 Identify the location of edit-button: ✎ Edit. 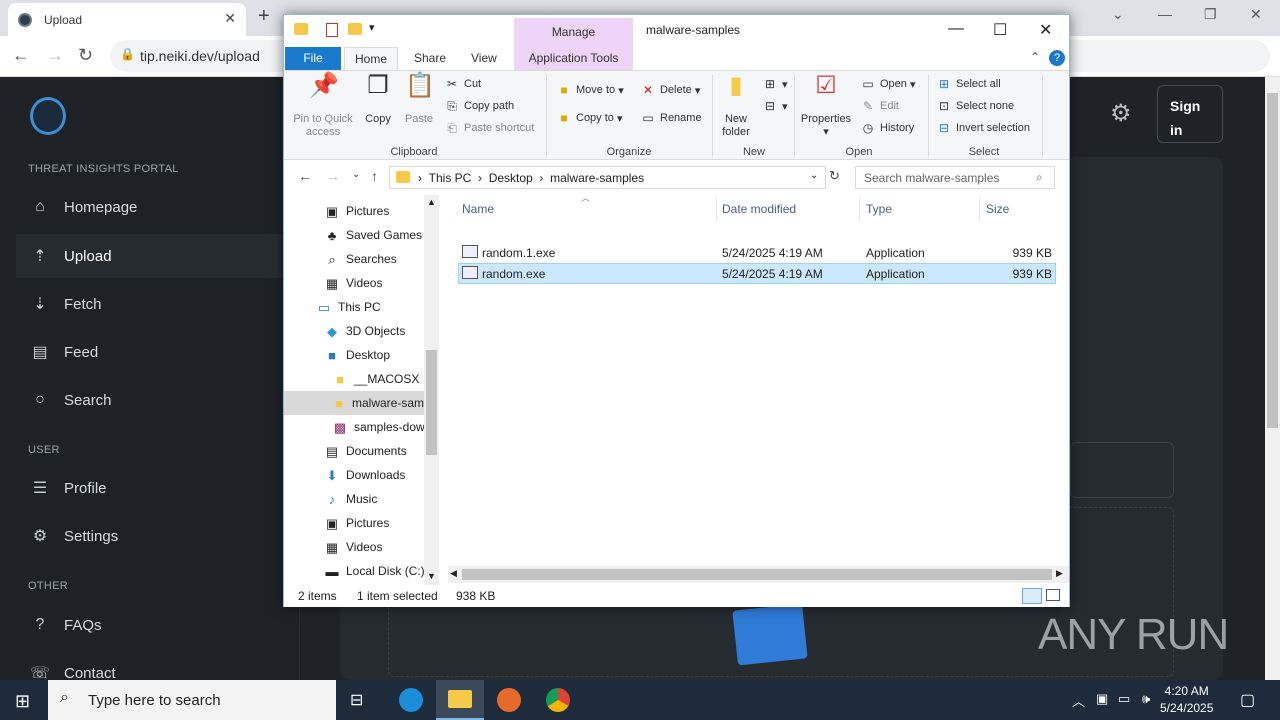
(879, 106).